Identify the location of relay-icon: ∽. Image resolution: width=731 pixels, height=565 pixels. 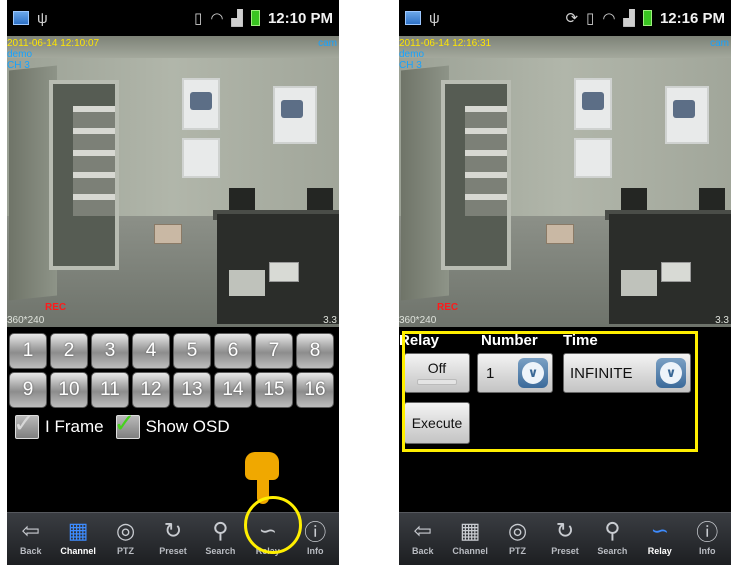
(660, 530).